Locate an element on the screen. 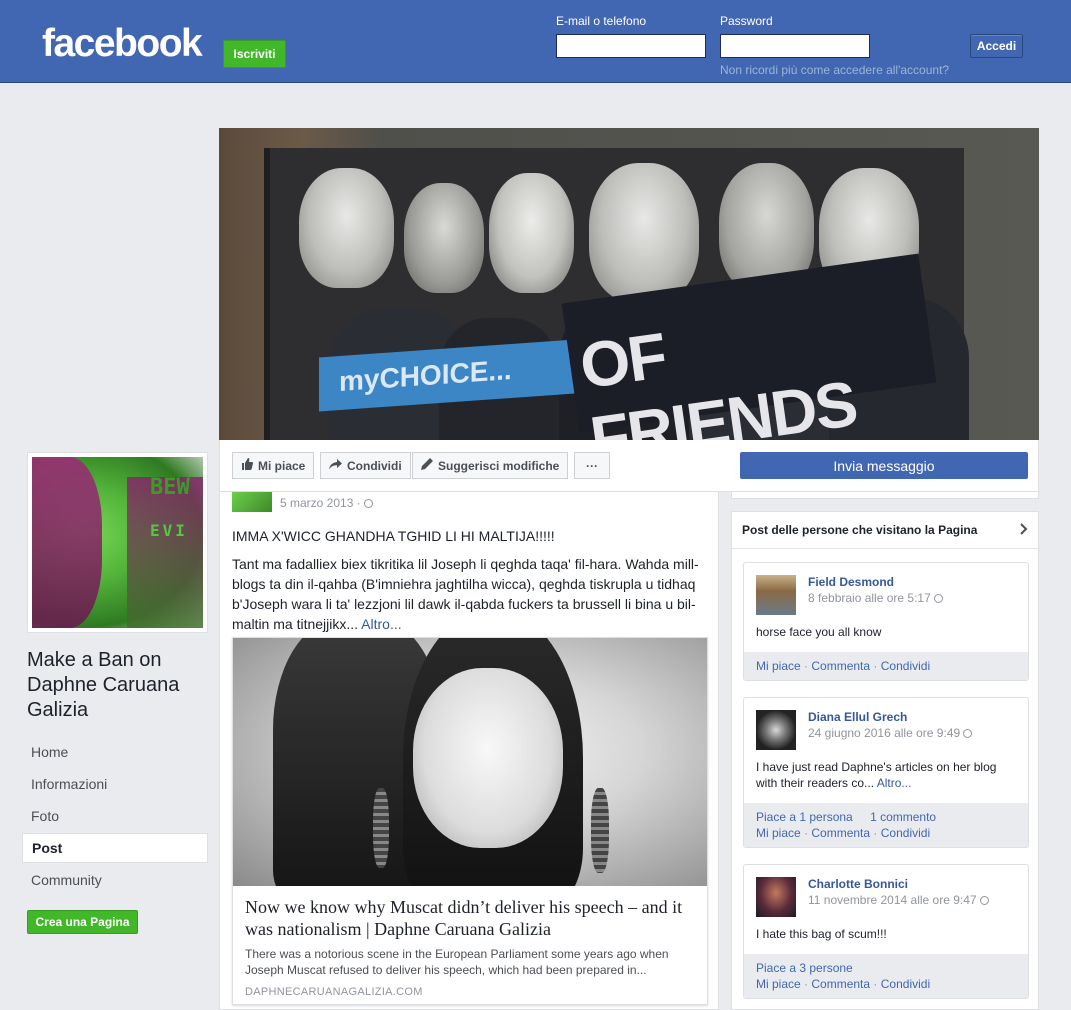  comments-count-link: 1 commento is located at coordinates (903, 817).